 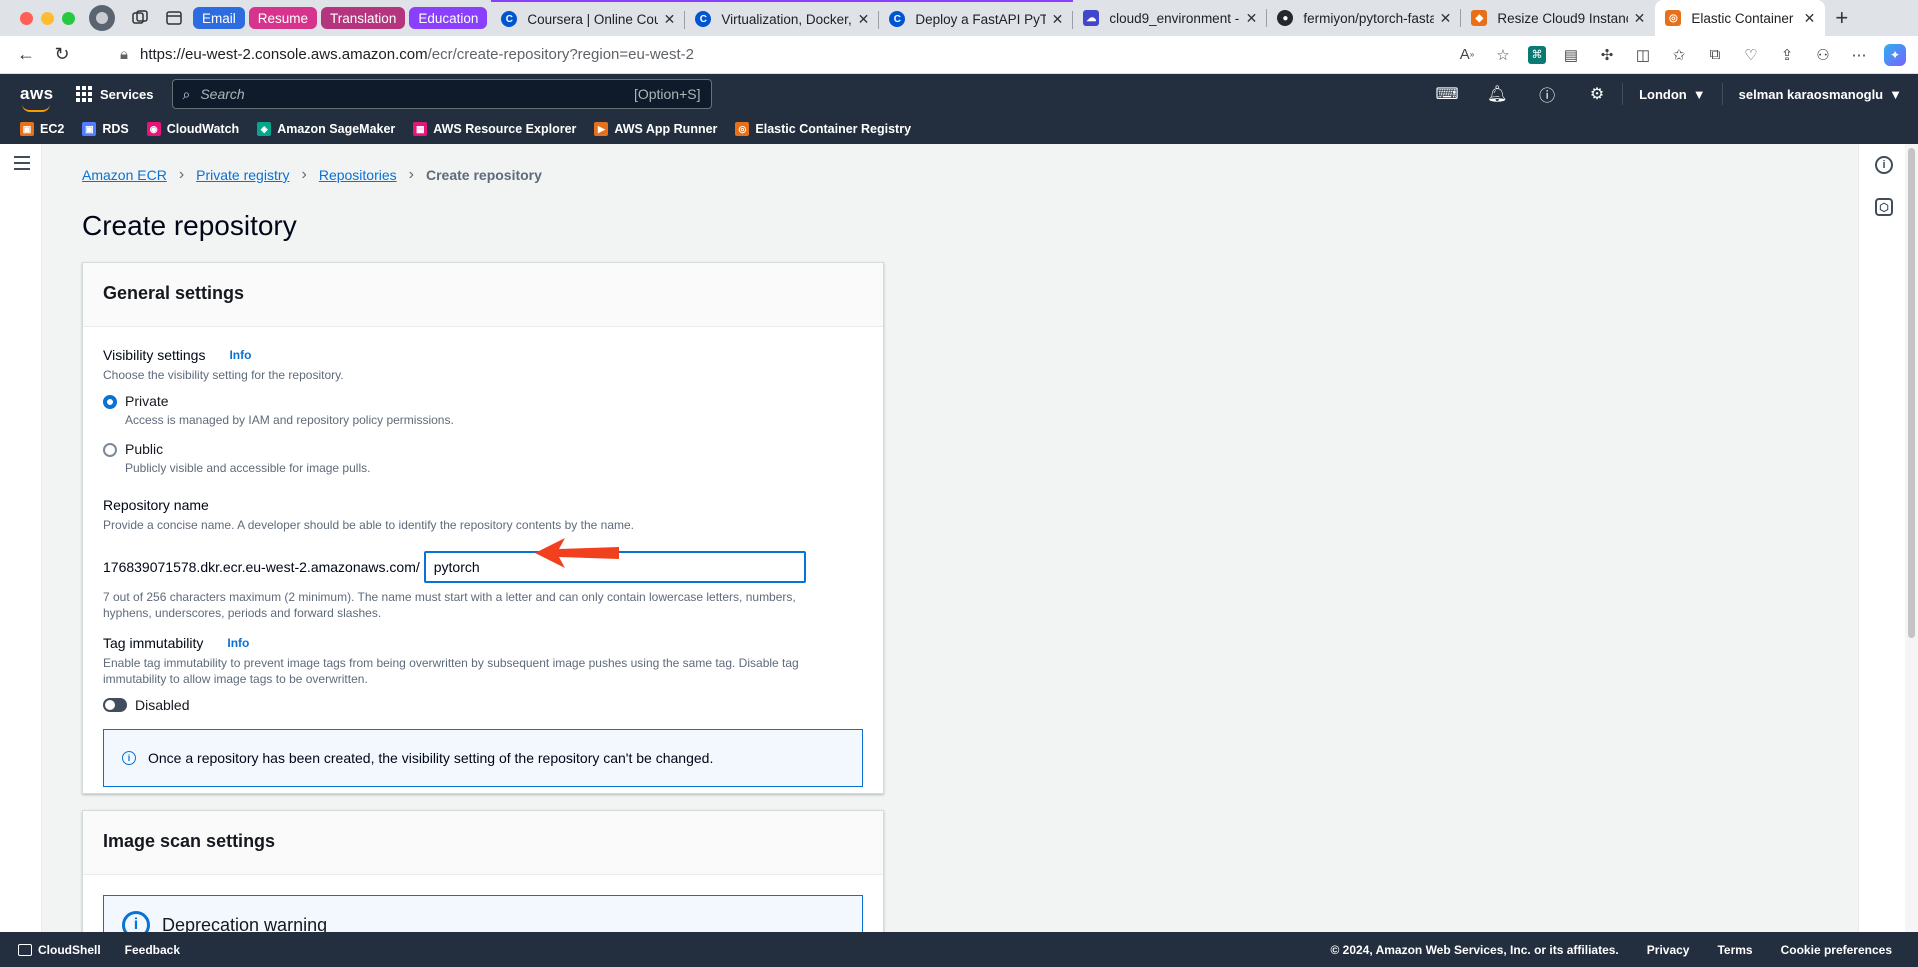 What do you see at coordinates (140, 18) in the screenshot?
I see `workspaces-icon` at bounding box center [140, 18].